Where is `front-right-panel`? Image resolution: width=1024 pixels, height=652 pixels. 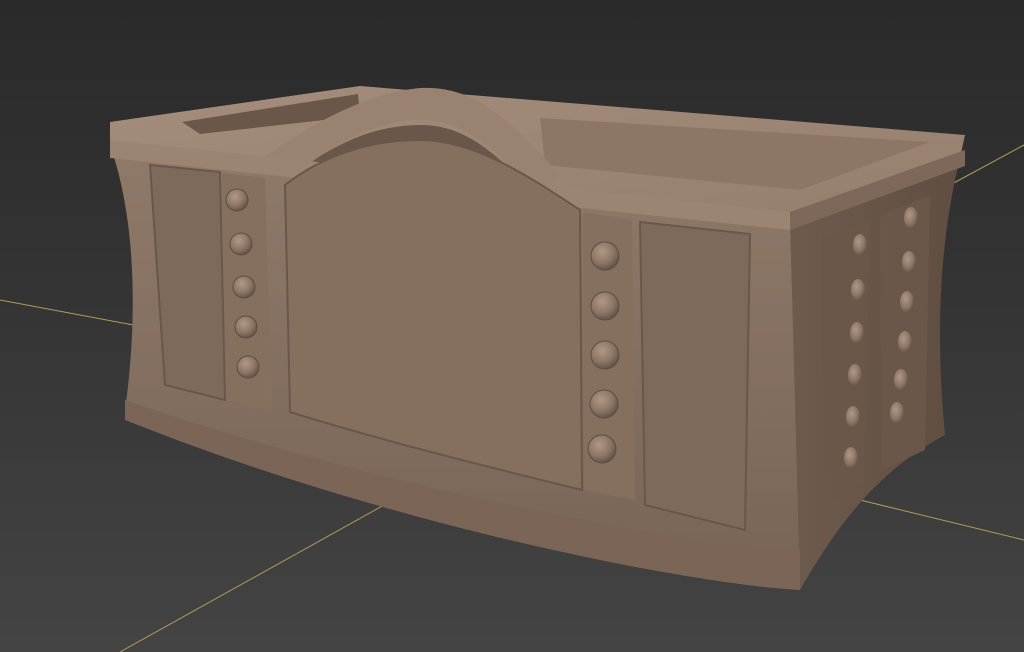
front-right-panel is located at coordinates (695, 376).